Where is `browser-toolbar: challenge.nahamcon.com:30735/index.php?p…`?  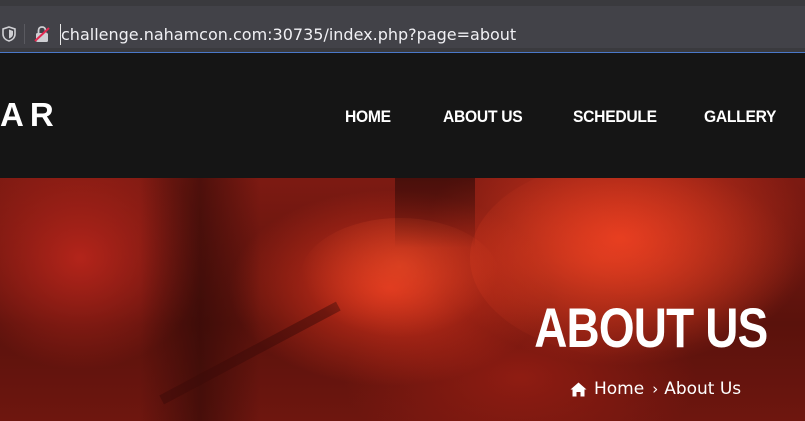 browser-toolbar: challenge.nahamcon.com:30735/index.php?p… is located at coordinates (402, 26).